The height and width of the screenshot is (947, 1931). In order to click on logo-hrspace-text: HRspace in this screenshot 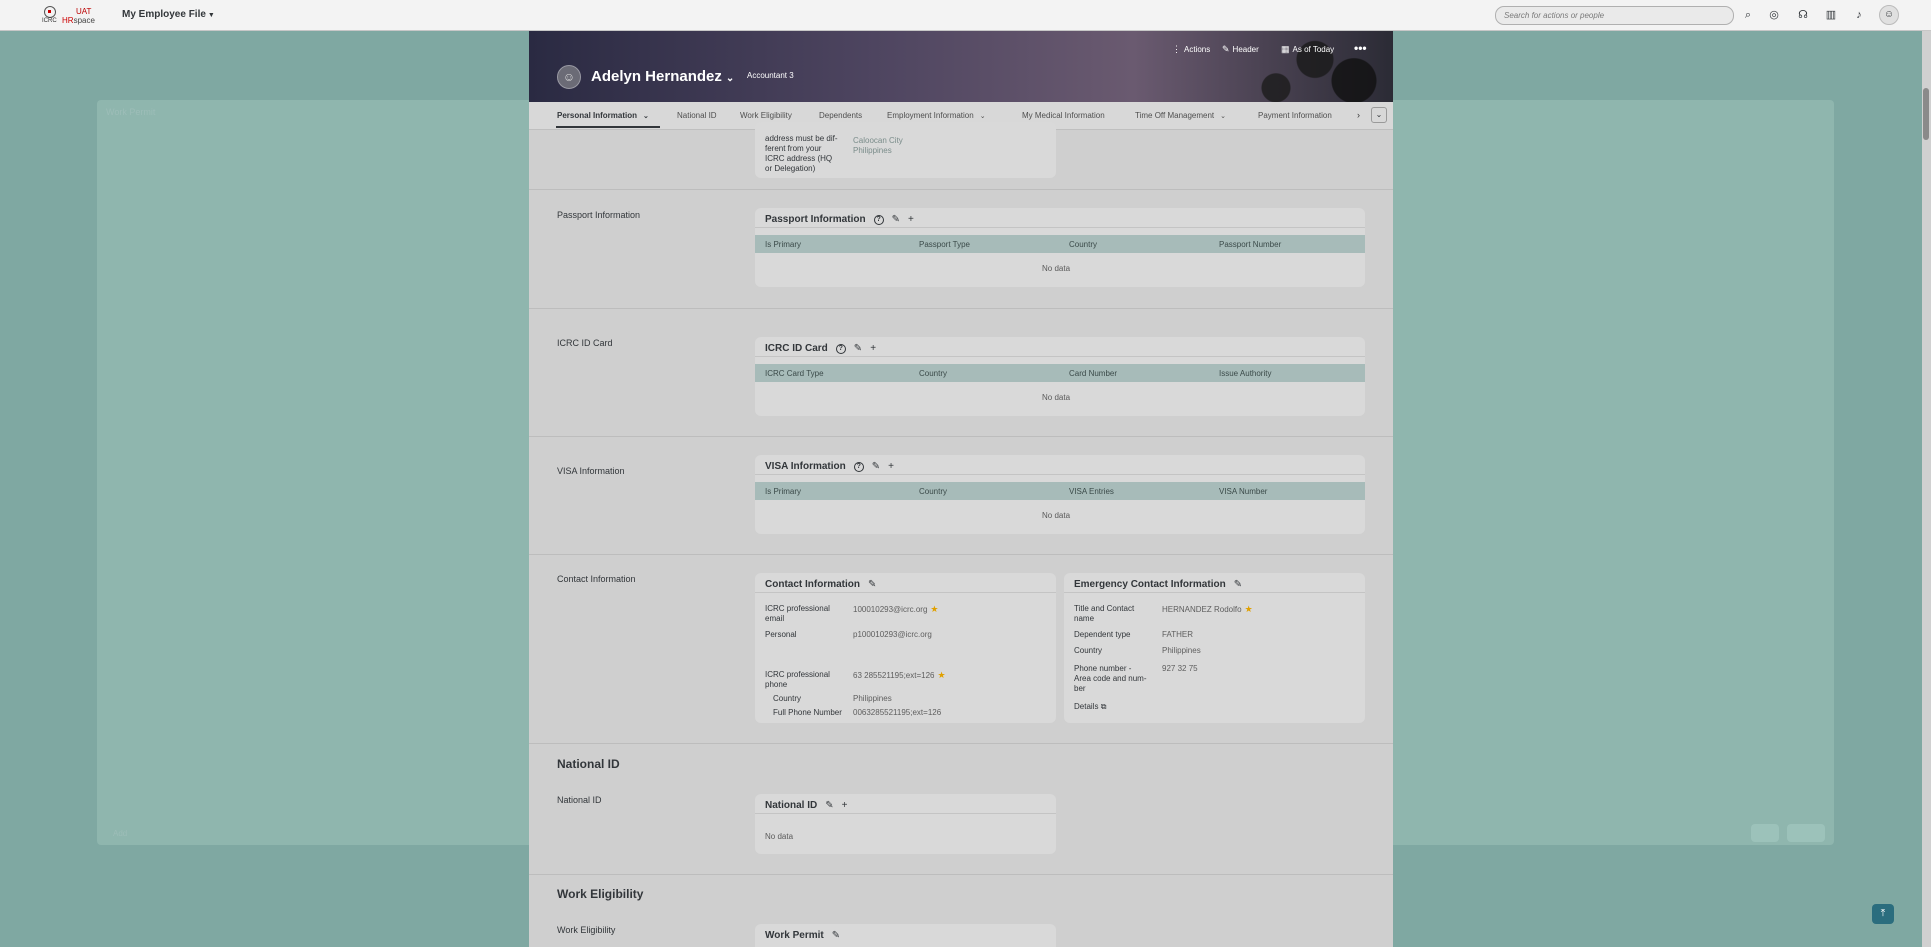, I will do `click(78, 20)`.